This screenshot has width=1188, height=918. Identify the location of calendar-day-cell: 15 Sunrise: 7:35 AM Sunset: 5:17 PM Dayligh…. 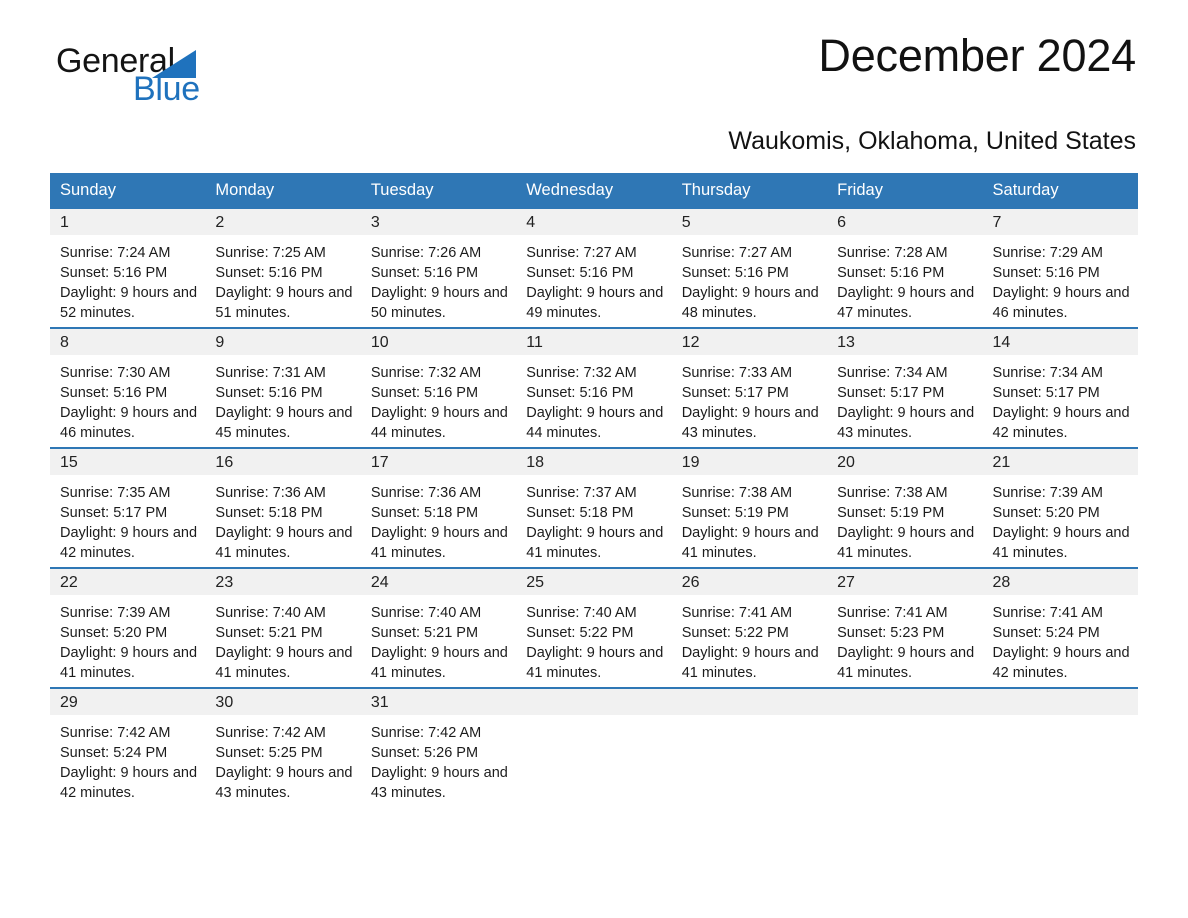
(128, 507).